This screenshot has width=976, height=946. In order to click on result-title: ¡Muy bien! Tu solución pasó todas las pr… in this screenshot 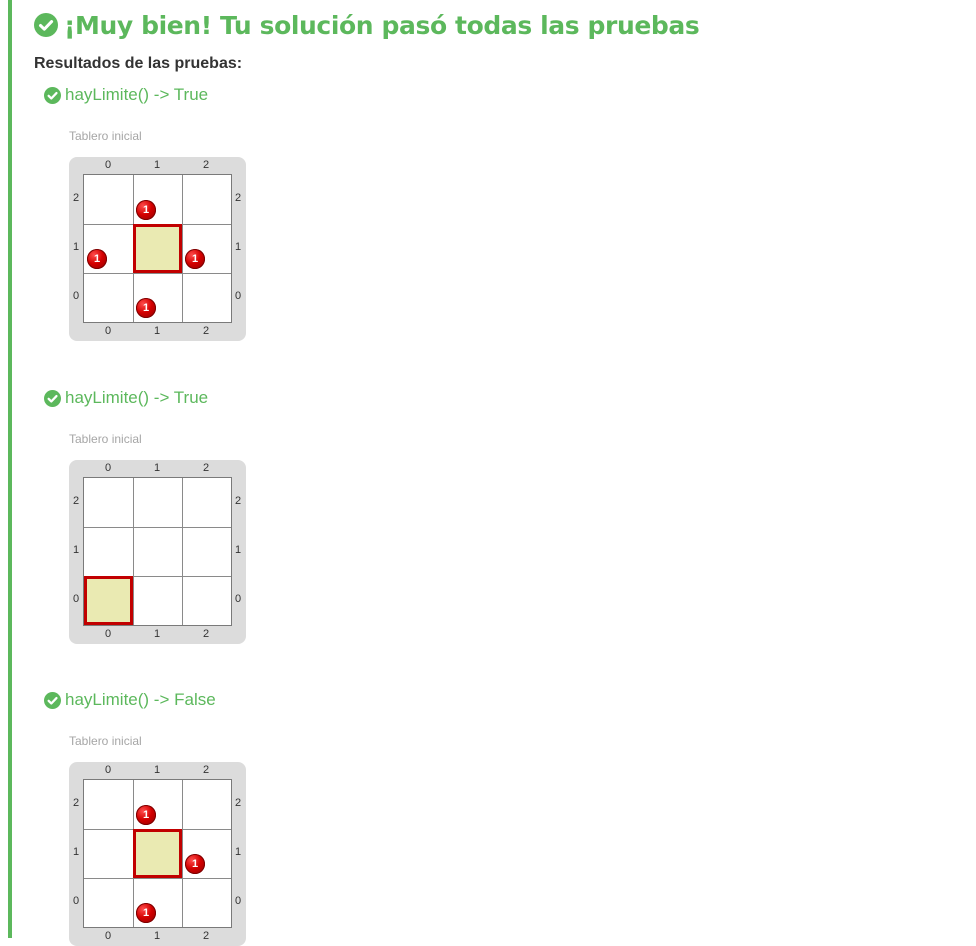, I will do `click(382, 25)`.